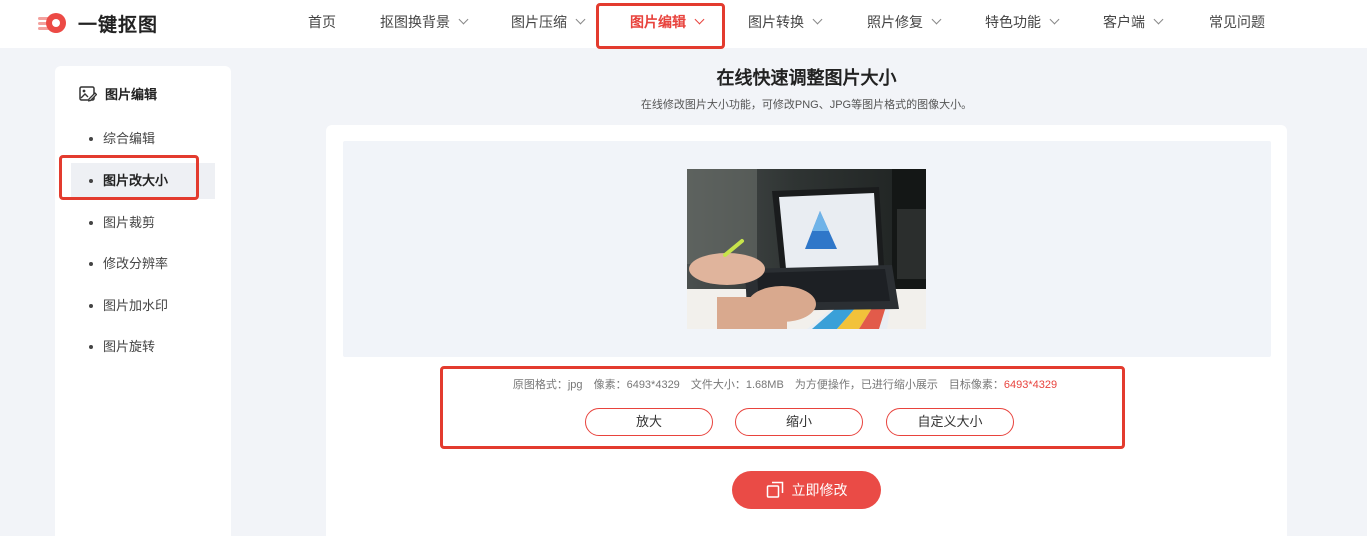 This screenshot has height=536, width=1367. I want to click on nav-label: 特色功能, so click(1013, 22).